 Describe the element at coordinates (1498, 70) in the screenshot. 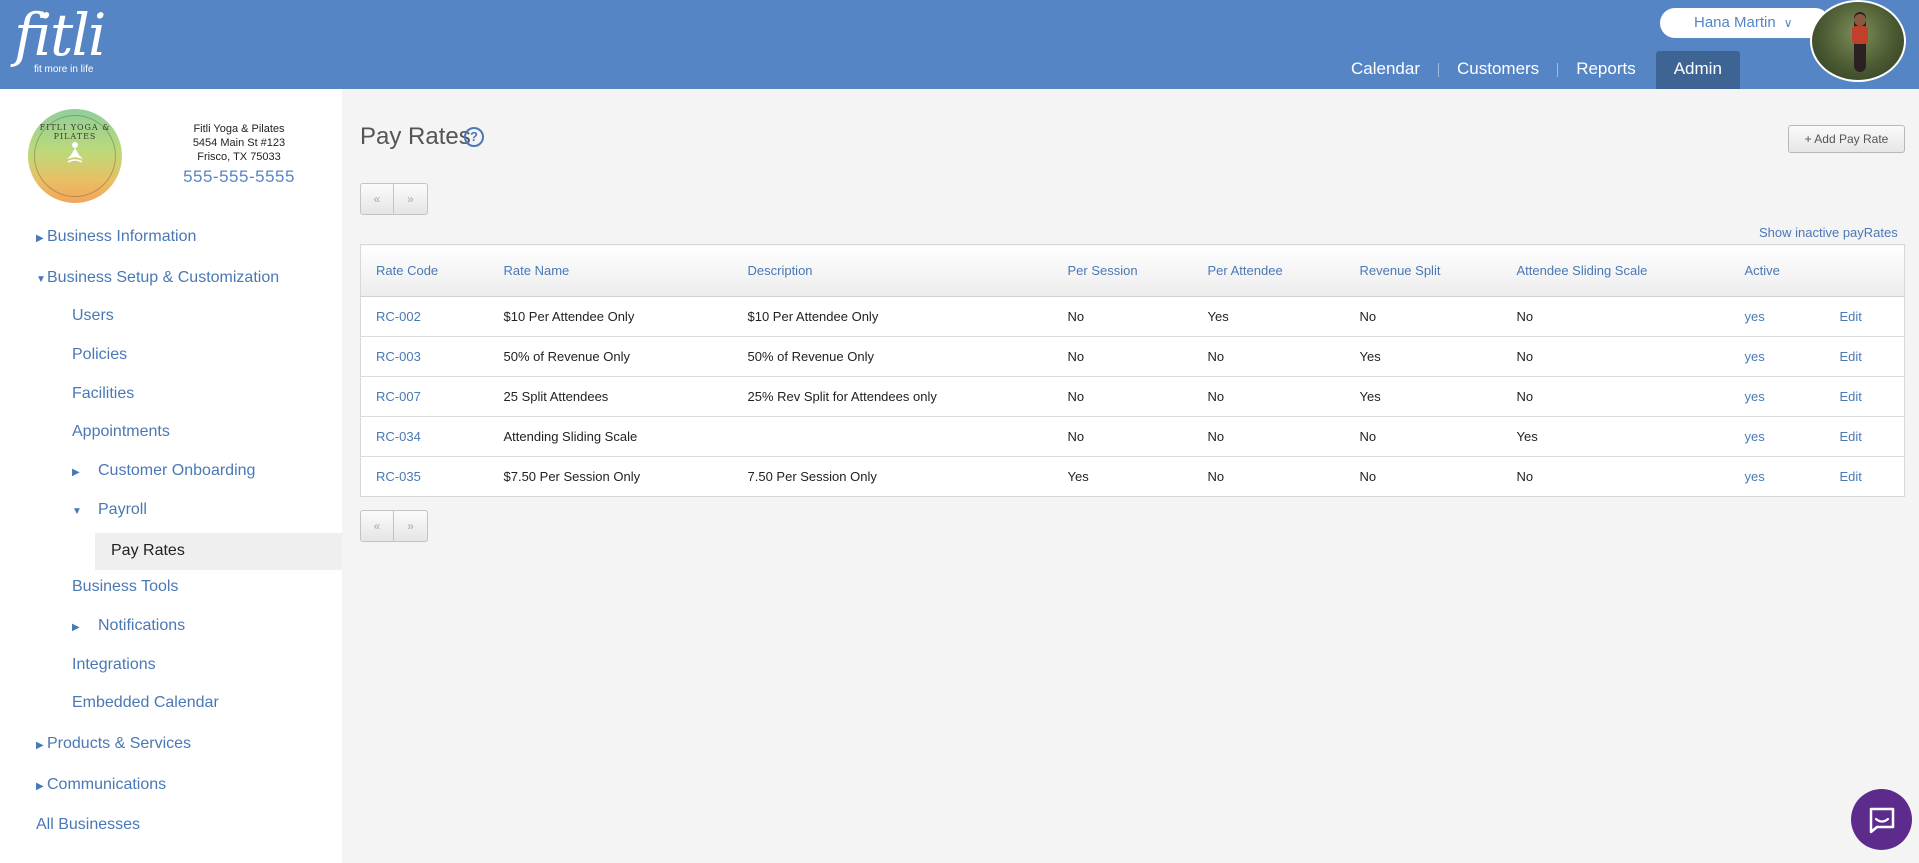

I see `nav-customers: Customers` at that location.